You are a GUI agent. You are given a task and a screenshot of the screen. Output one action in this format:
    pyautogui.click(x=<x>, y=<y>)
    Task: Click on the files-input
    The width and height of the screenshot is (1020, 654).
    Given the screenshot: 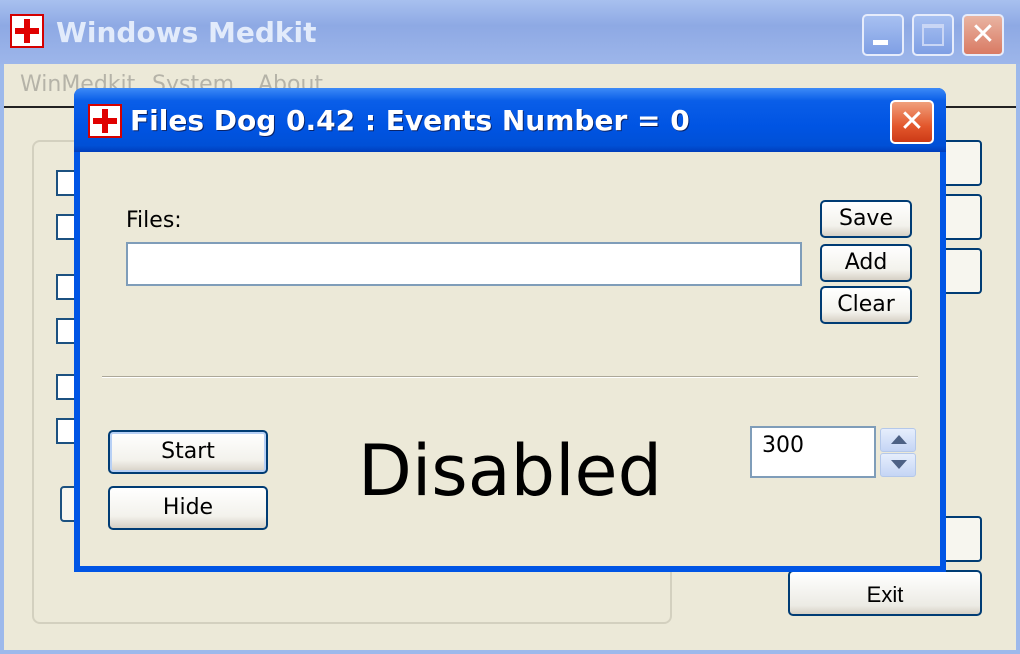 What is the action you would take?
    pyautogui.click(x=464, y=264)
    